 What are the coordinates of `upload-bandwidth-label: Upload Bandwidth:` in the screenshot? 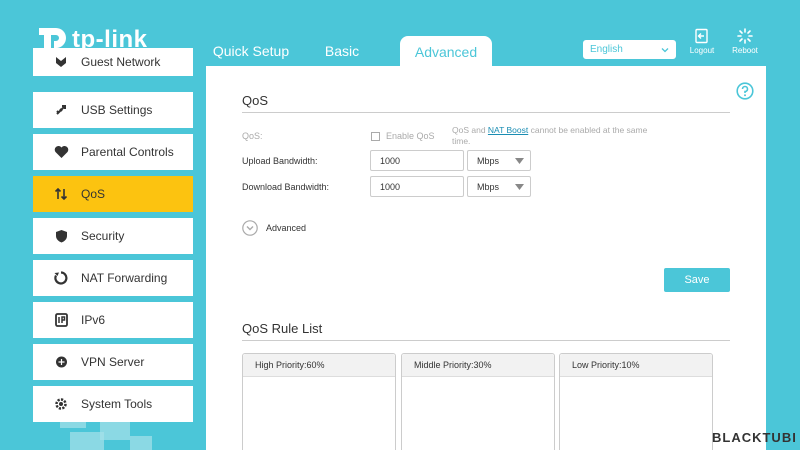 It's located at (280, 161).